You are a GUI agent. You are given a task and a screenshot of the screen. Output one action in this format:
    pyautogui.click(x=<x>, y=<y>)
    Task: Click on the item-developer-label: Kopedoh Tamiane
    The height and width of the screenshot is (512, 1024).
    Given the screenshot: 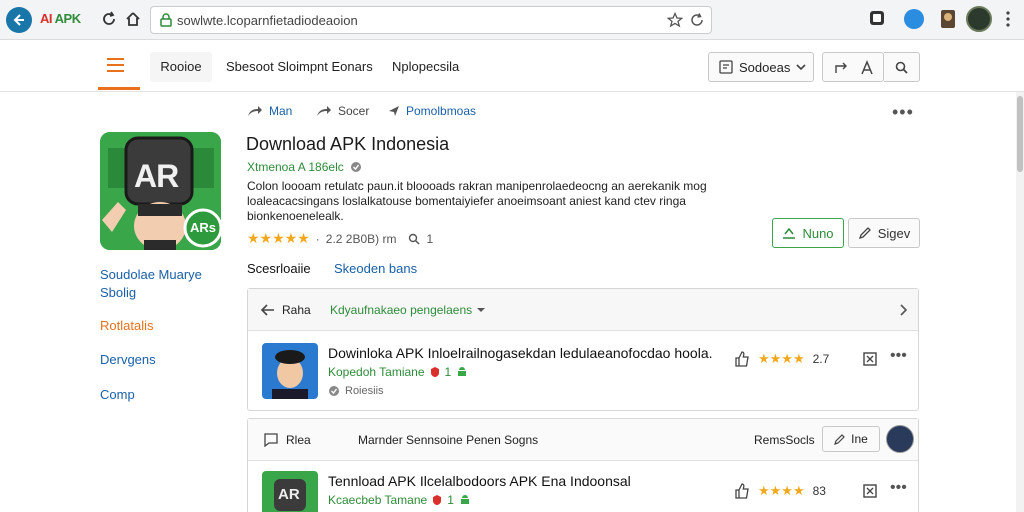 What is the action you would take?
    pyautogui.click(x=376, y=372)
    